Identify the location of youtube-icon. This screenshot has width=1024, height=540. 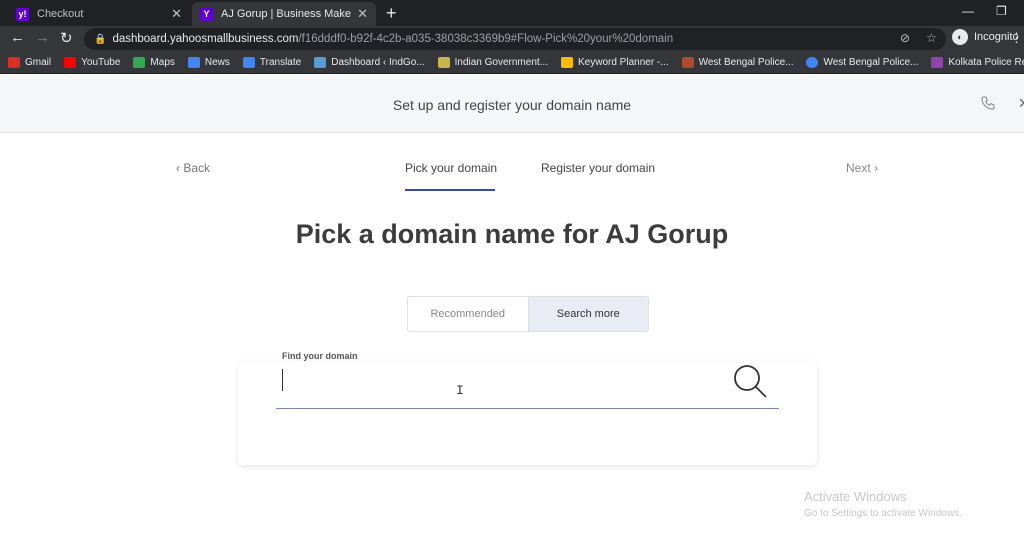
(70, 62).